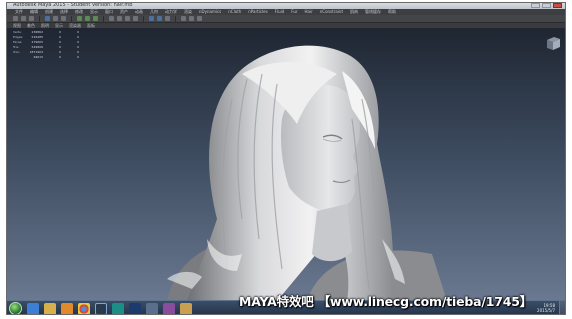 The image size is (572, 319). What do you see at coordinates (186, 308) in the screenshot?
I see `folder-icon` at bounding box center [186, 308].